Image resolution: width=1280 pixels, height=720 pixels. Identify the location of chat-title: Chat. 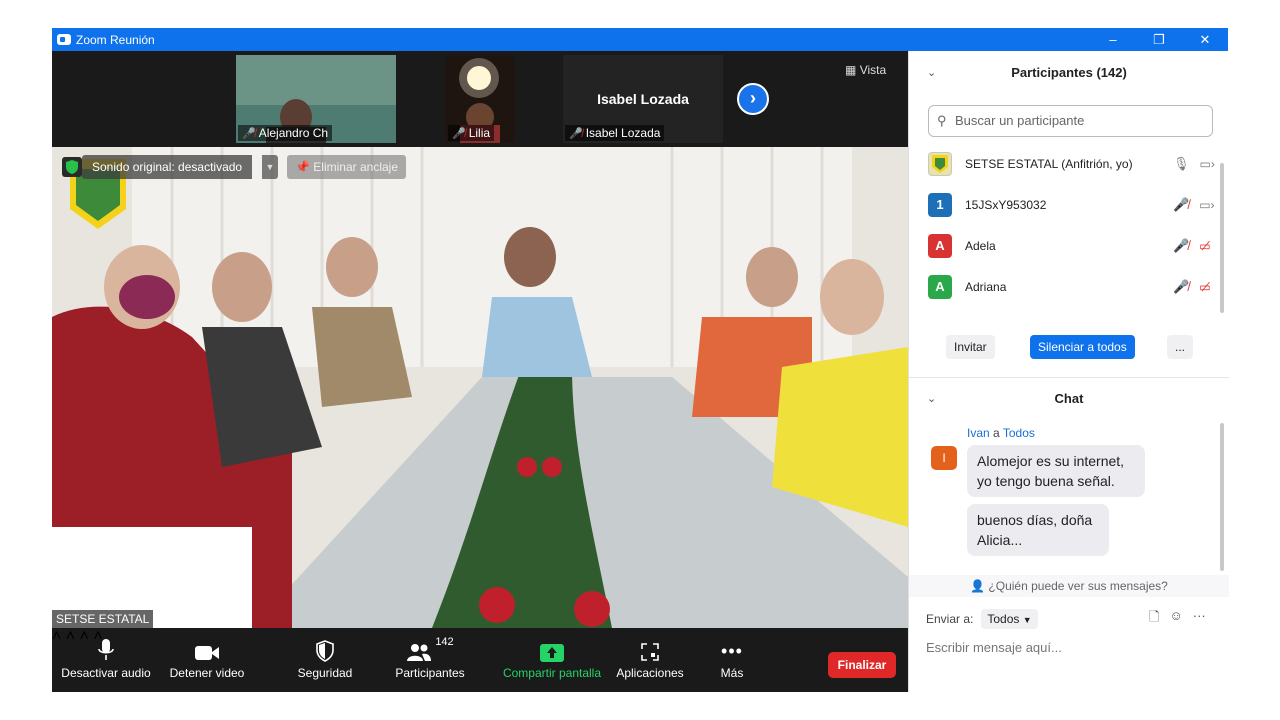
(1069, 398).